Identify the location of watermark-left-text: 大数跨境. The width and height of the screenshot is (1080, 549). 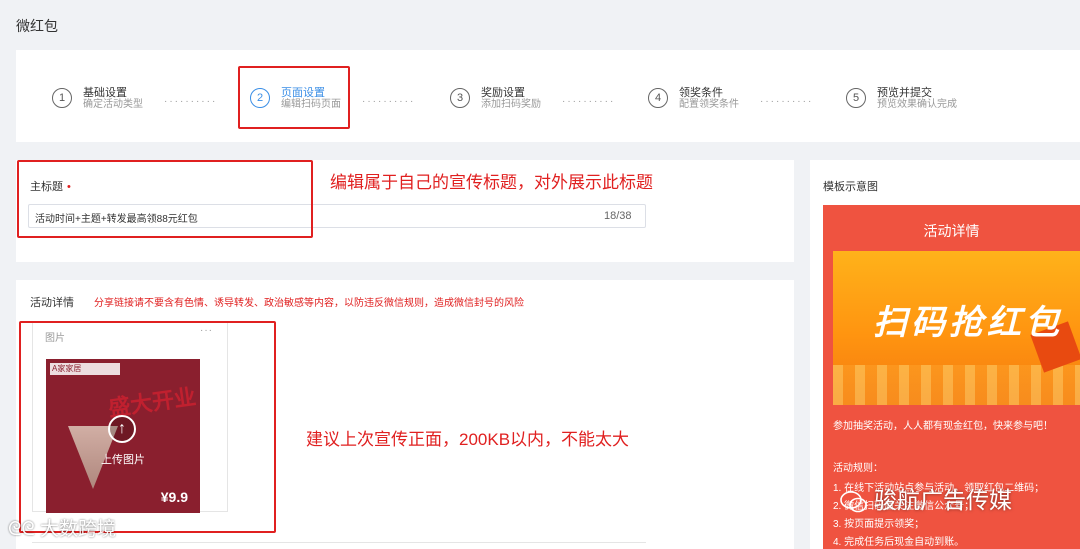
(78, 529).